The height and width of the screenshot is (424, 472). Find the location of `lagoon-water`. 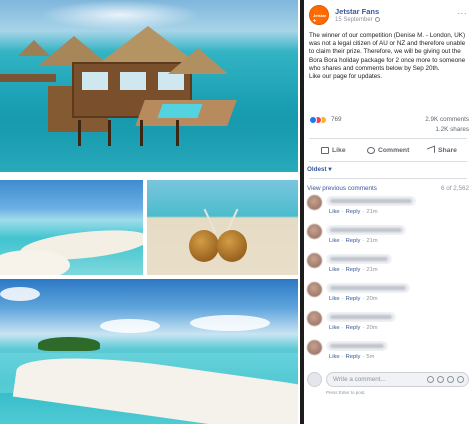

lagoon-water is located at coordinates (149, 146).